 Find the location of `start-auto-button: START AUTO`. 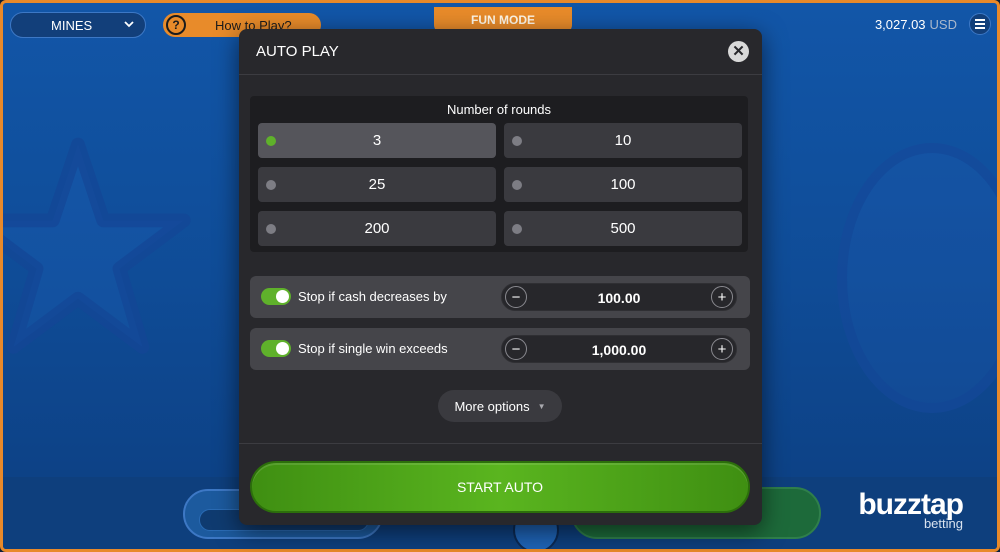

start-auto-button: START AUTO is located at coordinates (500, 487).